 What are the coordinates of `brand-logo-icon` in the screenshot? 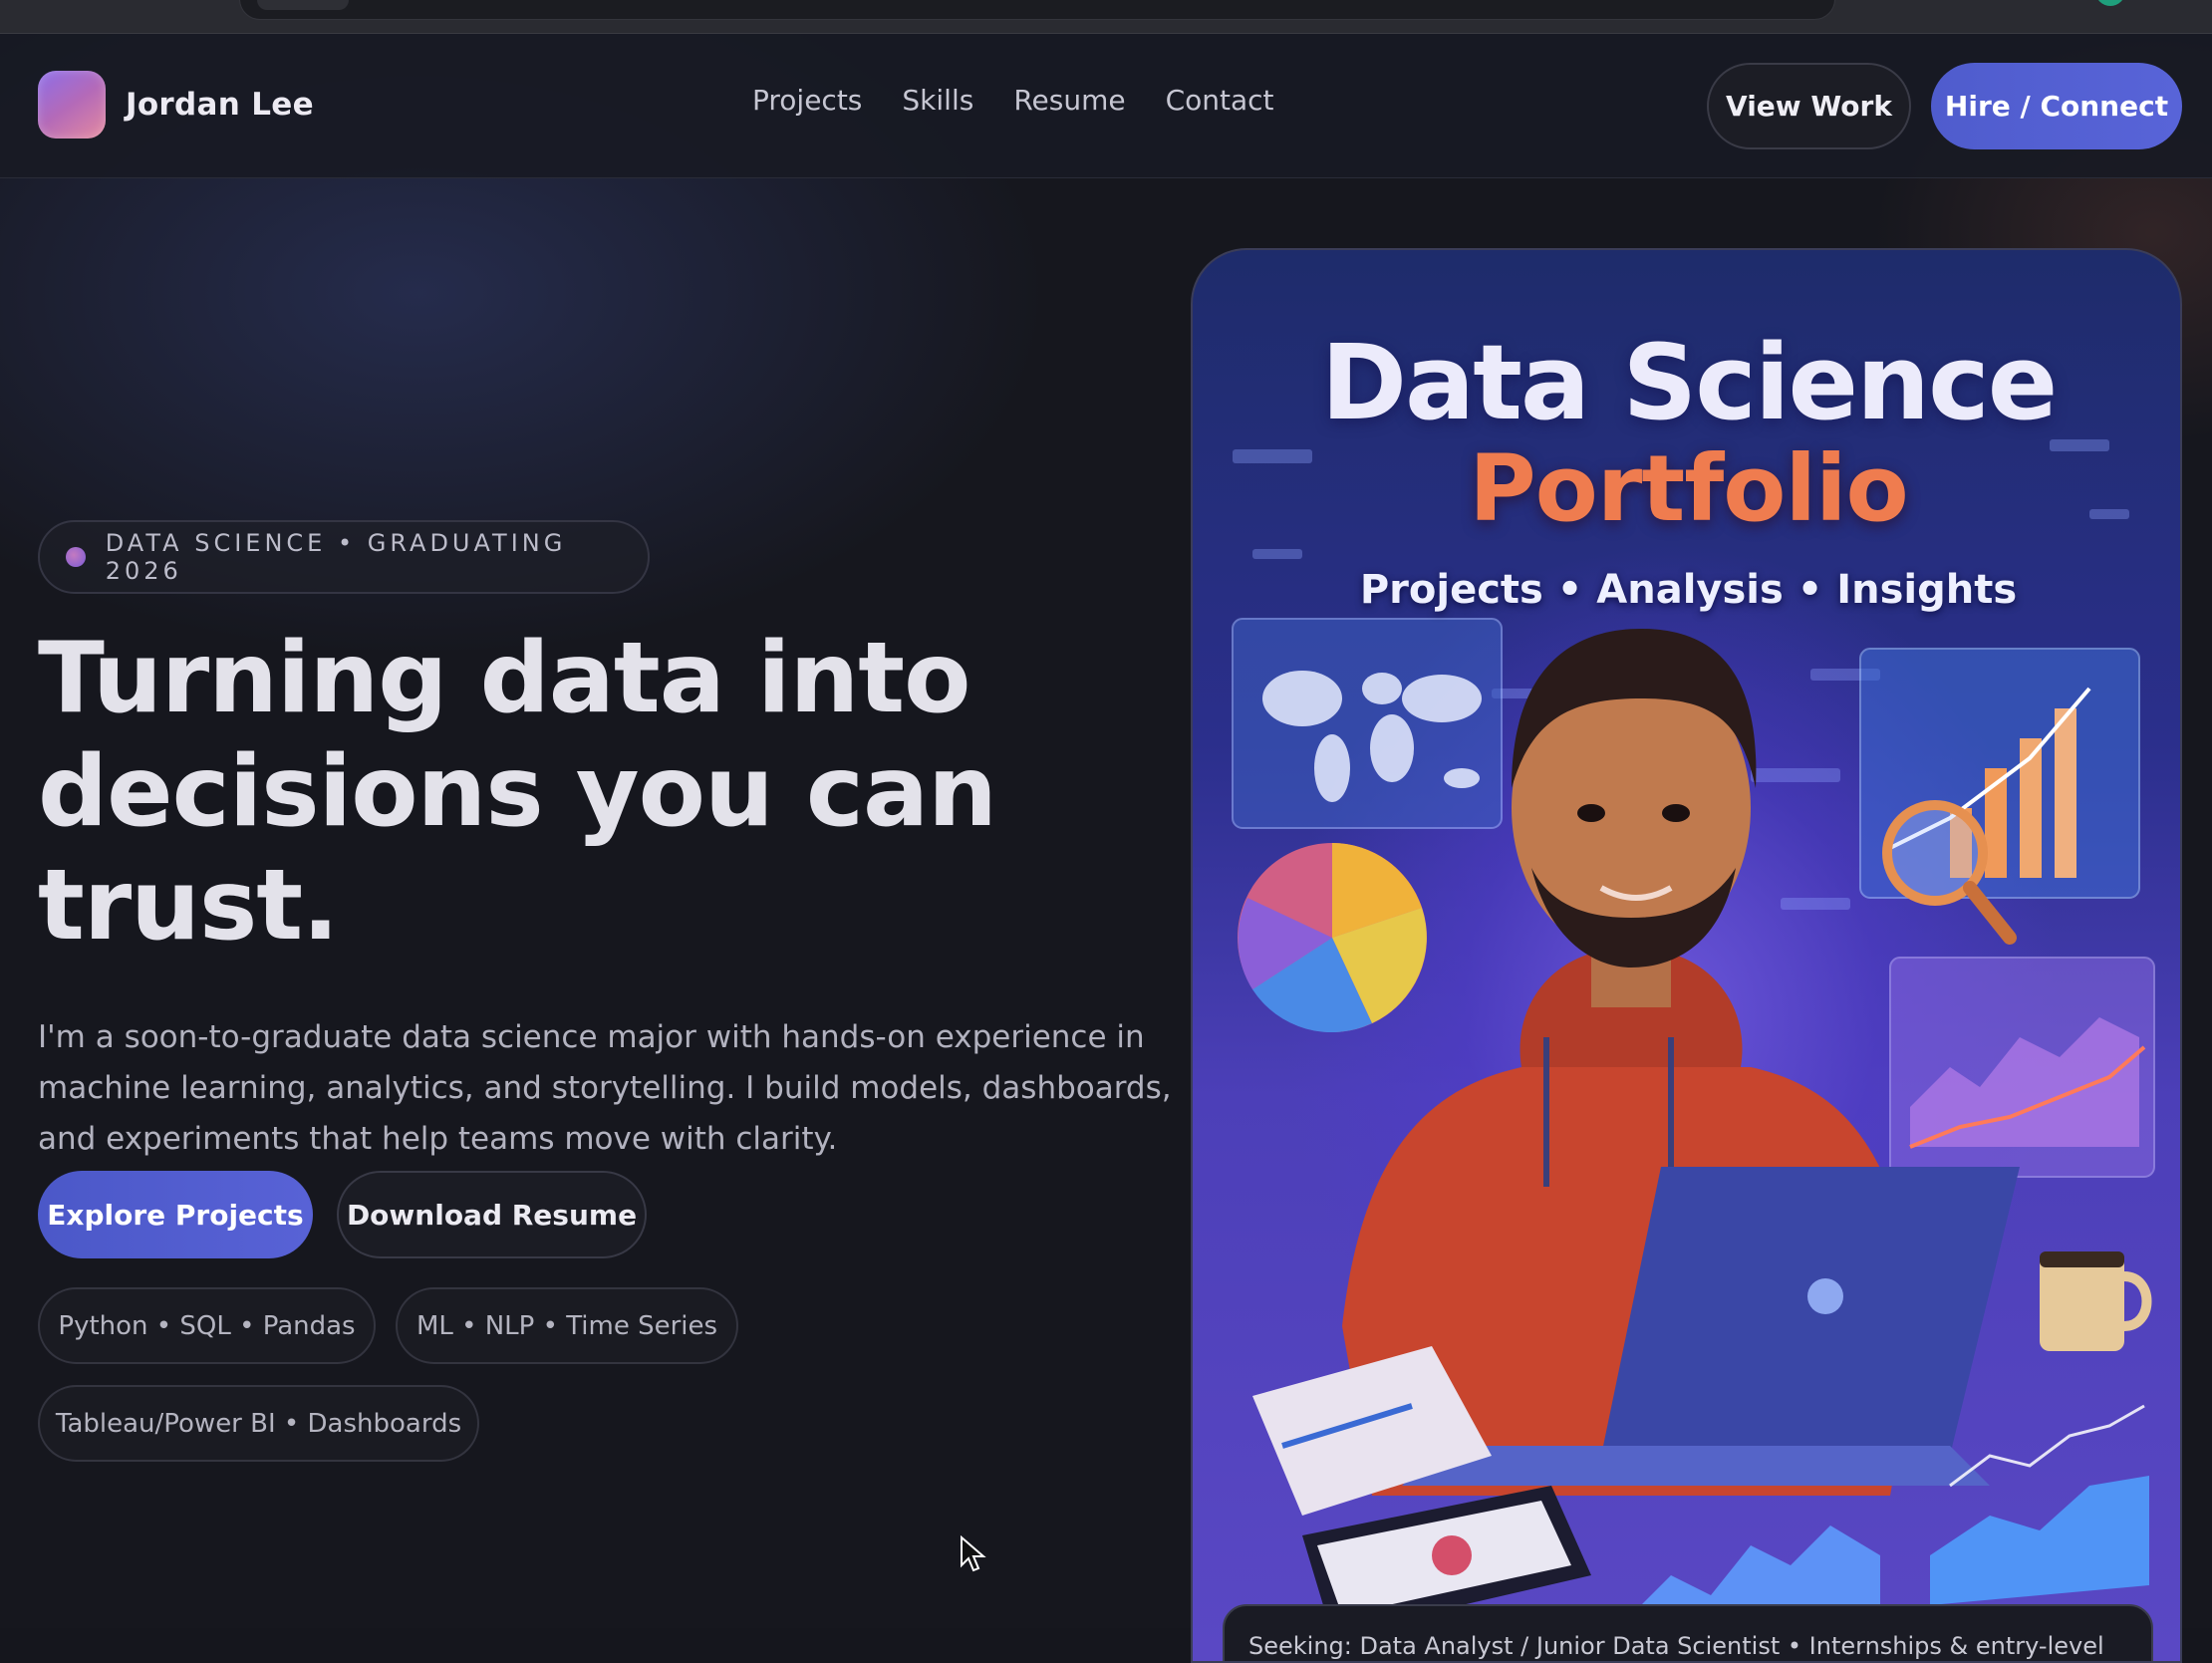 It's located at (72, 105).